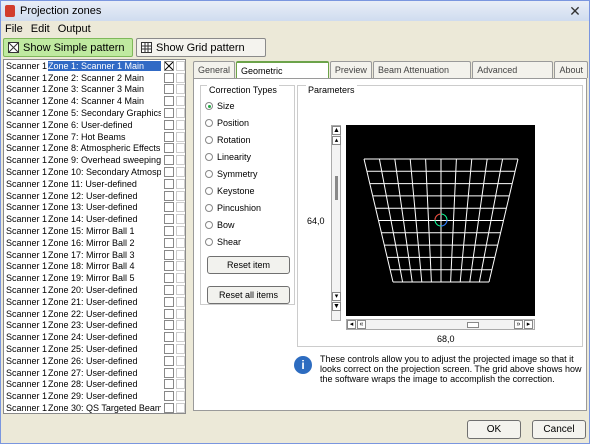  What do you see at coordinates (228, 140) in the screenshot?
I see `radio-rotation: Rotation` at bounding box center [228, 140].